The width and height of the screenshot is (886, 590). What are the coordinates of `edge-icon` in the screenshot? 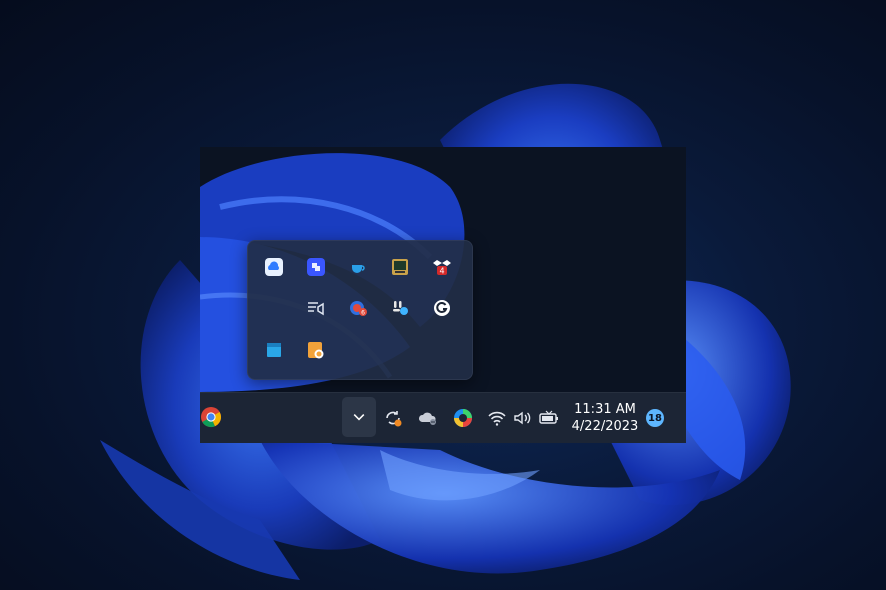 It's located at (463, 418).